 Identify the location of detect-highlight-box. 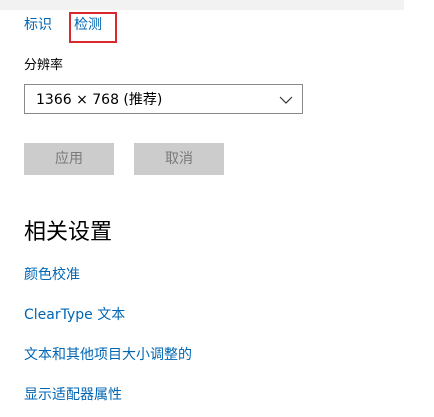
(93, 27).